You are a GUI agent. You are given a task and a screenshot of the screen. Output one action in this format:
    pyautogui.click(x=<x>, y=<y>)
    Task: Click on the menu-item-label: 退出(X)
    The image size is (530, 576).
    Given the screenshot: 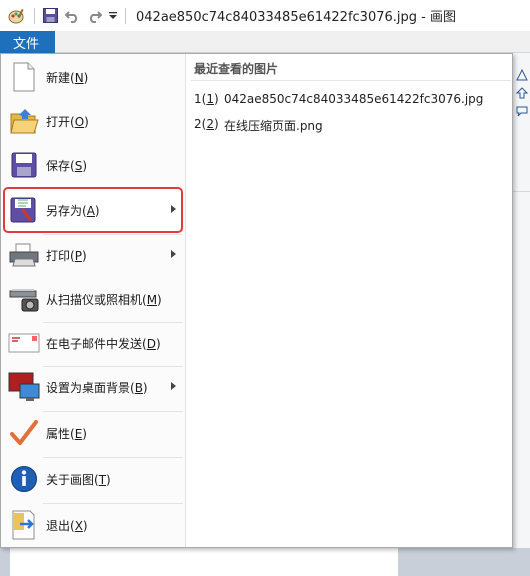 What is the action you would take?
    pyautogui.click(x=67, y=525)
    